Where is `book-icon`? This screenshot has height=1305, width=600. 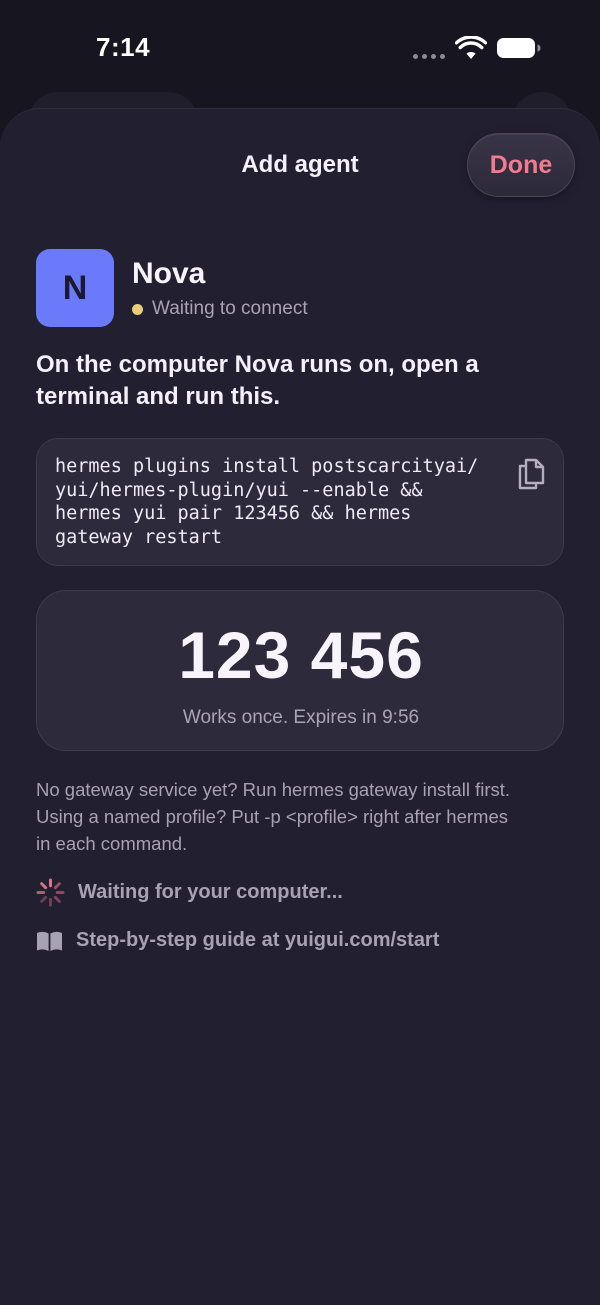 book-icon is located at coordinates (49, 941).